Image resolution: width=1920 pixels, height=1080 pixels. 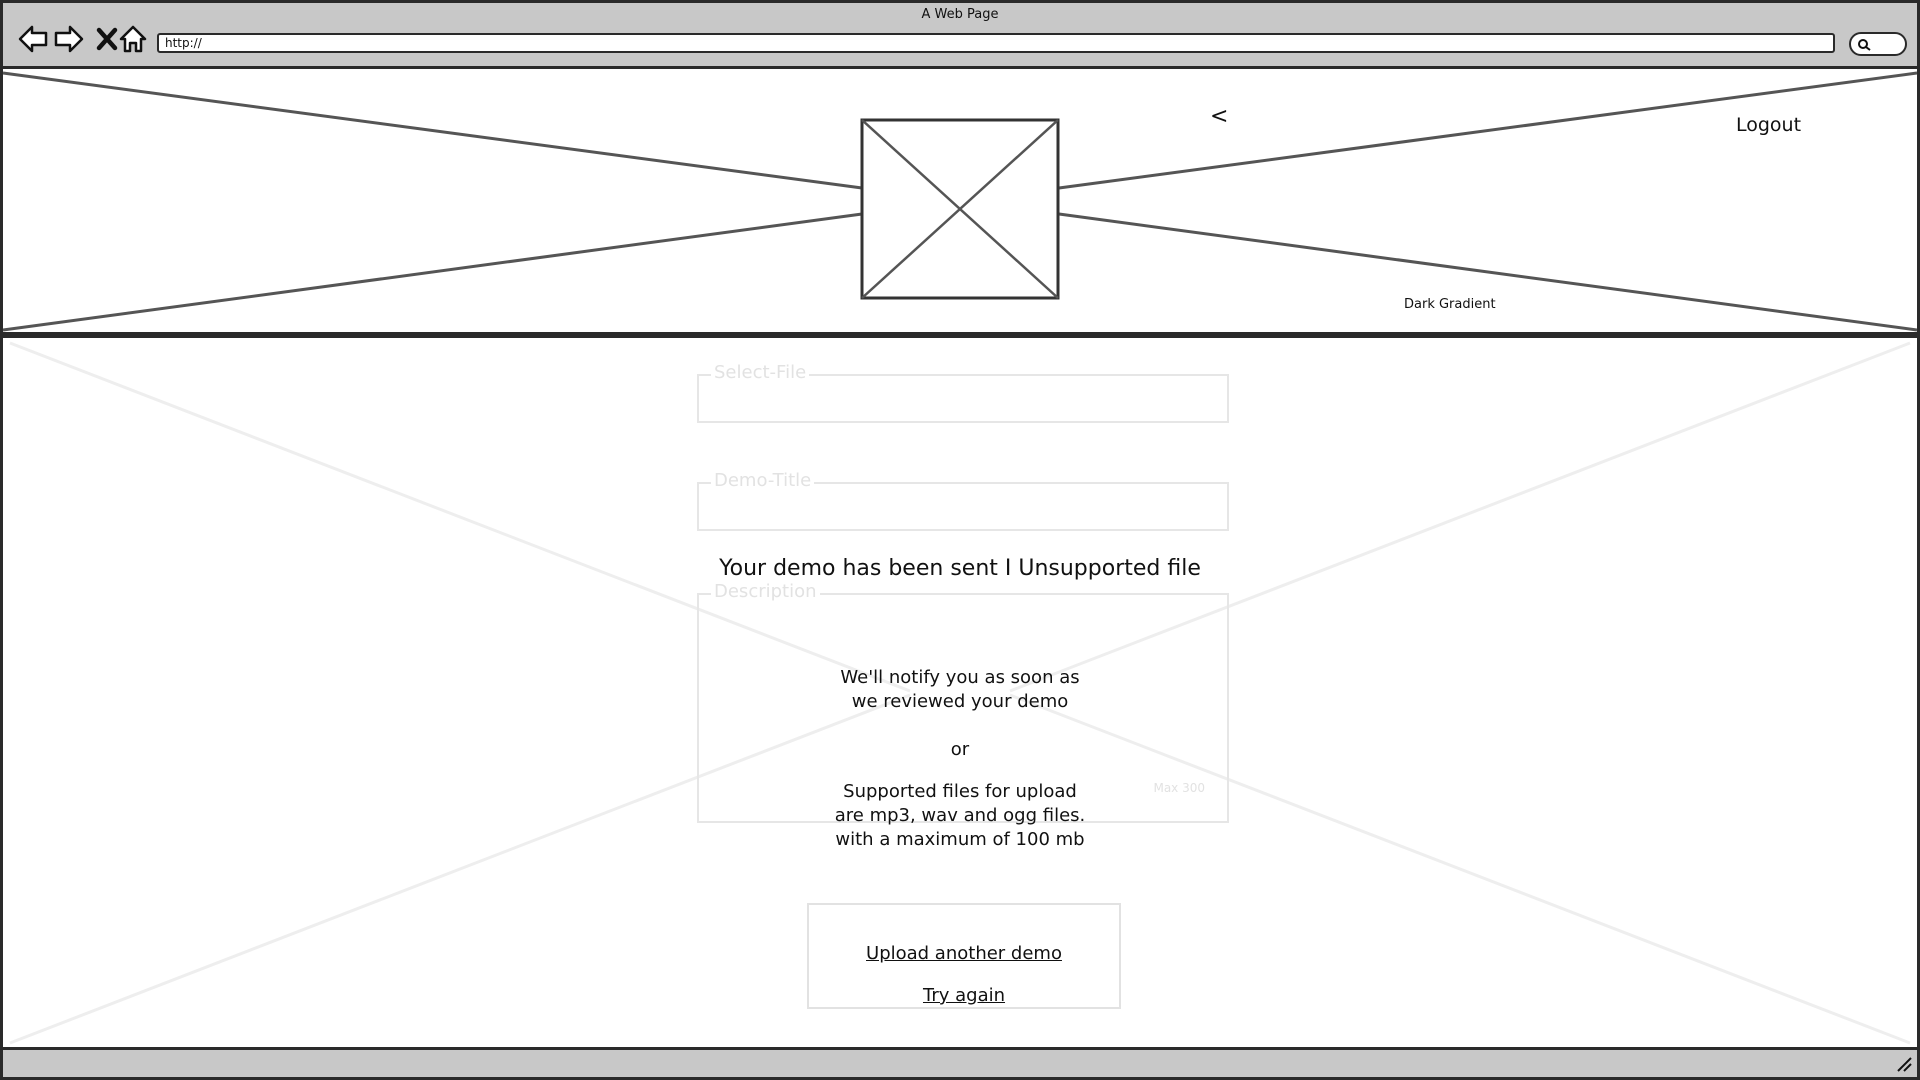 What do you see at coordinates (963, 392) in the screenshot?
I see `select-file-field: Select-File` at bounding box center [963, 392].